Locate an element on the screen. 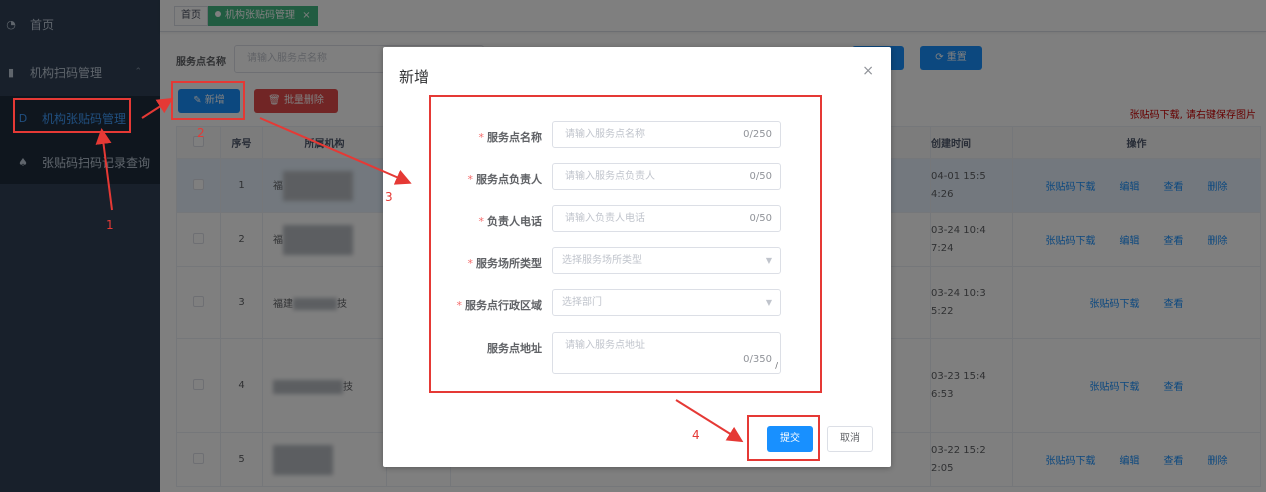 The height and width of the screenshot is (492, 1266). annotation-number-3: 3 is located at coordinates (389, 197).